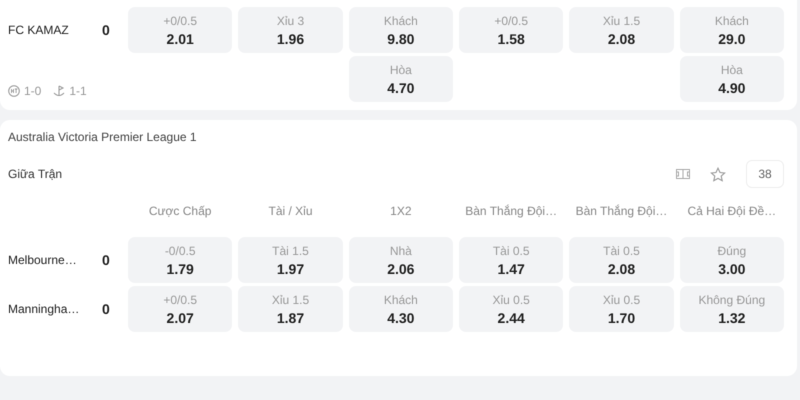 This screenshot has width=800, height=400. I want to click on column-header: Cược Chấp, so click(180, 211).